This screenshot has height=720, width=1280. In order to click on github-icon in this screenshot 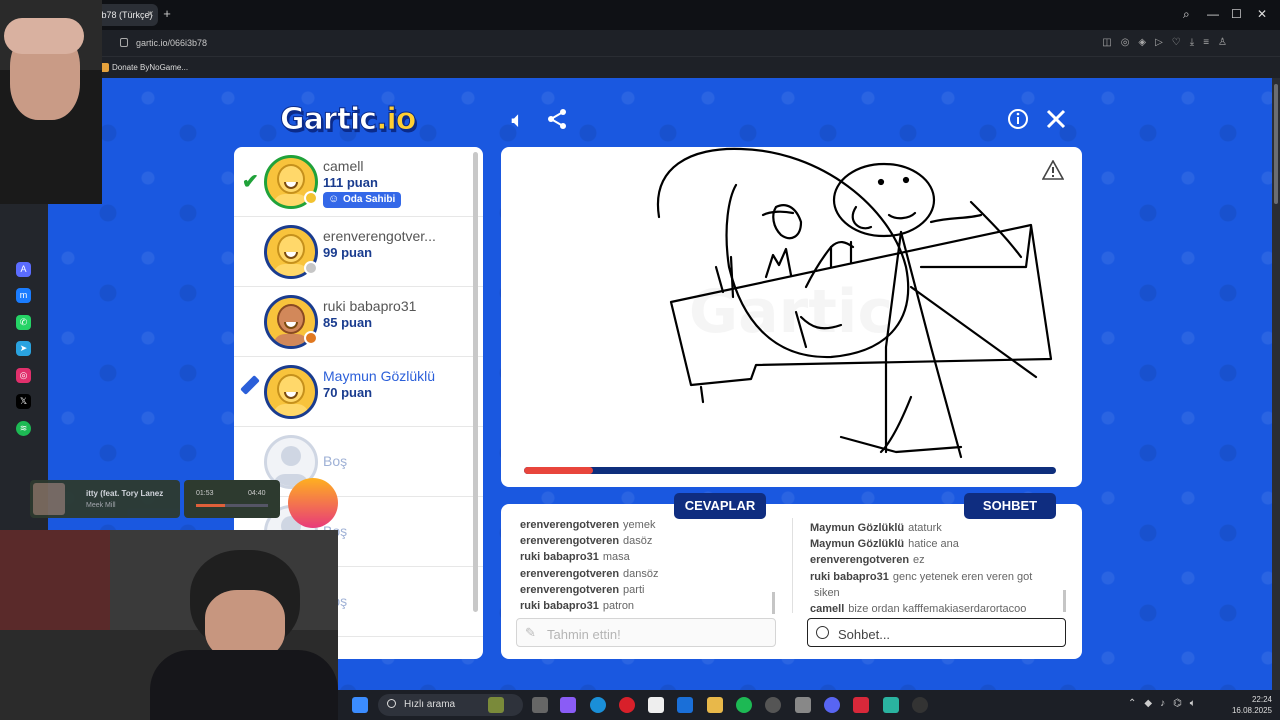, I will do `click(773, 705)`.